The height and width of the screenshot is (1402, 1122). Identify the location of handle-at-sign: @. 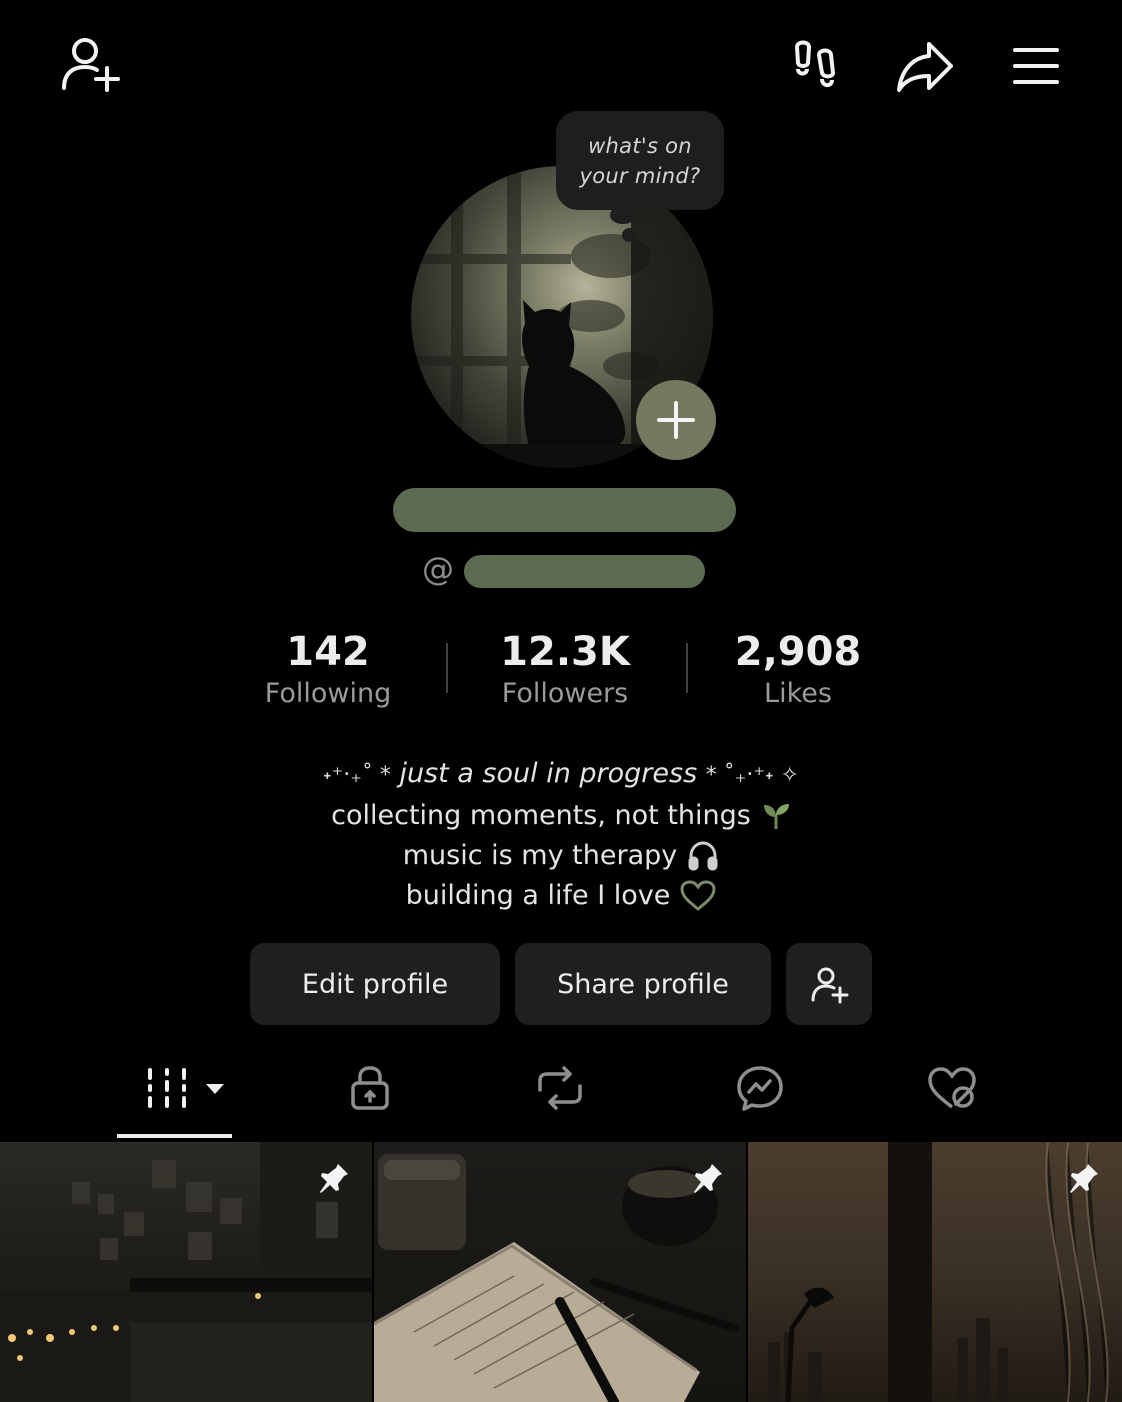
(438, 569).